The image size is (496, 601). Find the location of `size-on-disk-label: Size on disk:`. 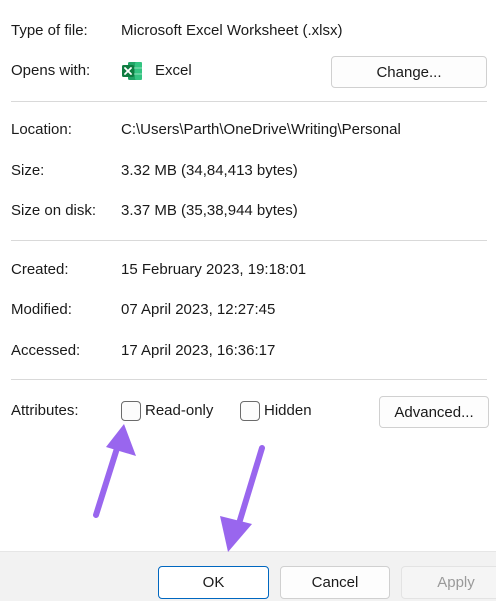

size-on-disk-label: Size on disk: is located at coordinates (54, 210).